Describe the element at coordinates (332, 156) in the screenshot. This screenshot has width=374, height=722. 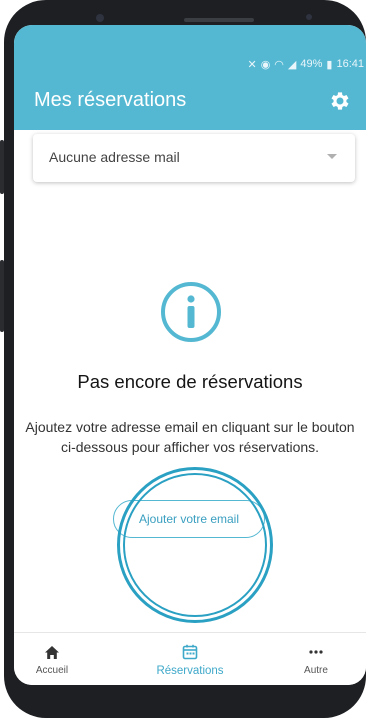
I see `chevron-down-icon` at that location.